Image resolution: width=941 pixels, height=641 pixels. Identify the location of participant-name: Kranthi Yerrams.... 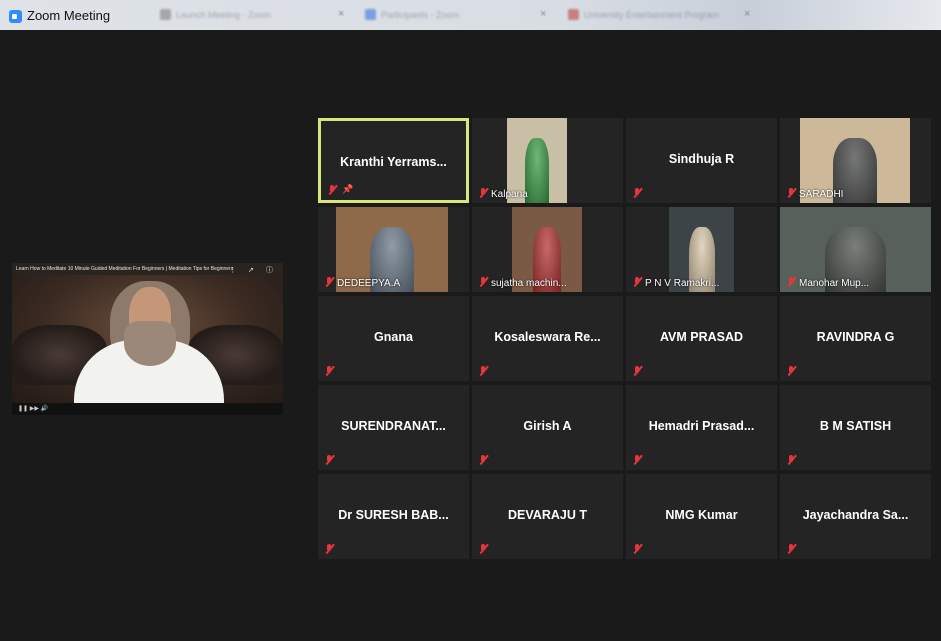
(393, 162).